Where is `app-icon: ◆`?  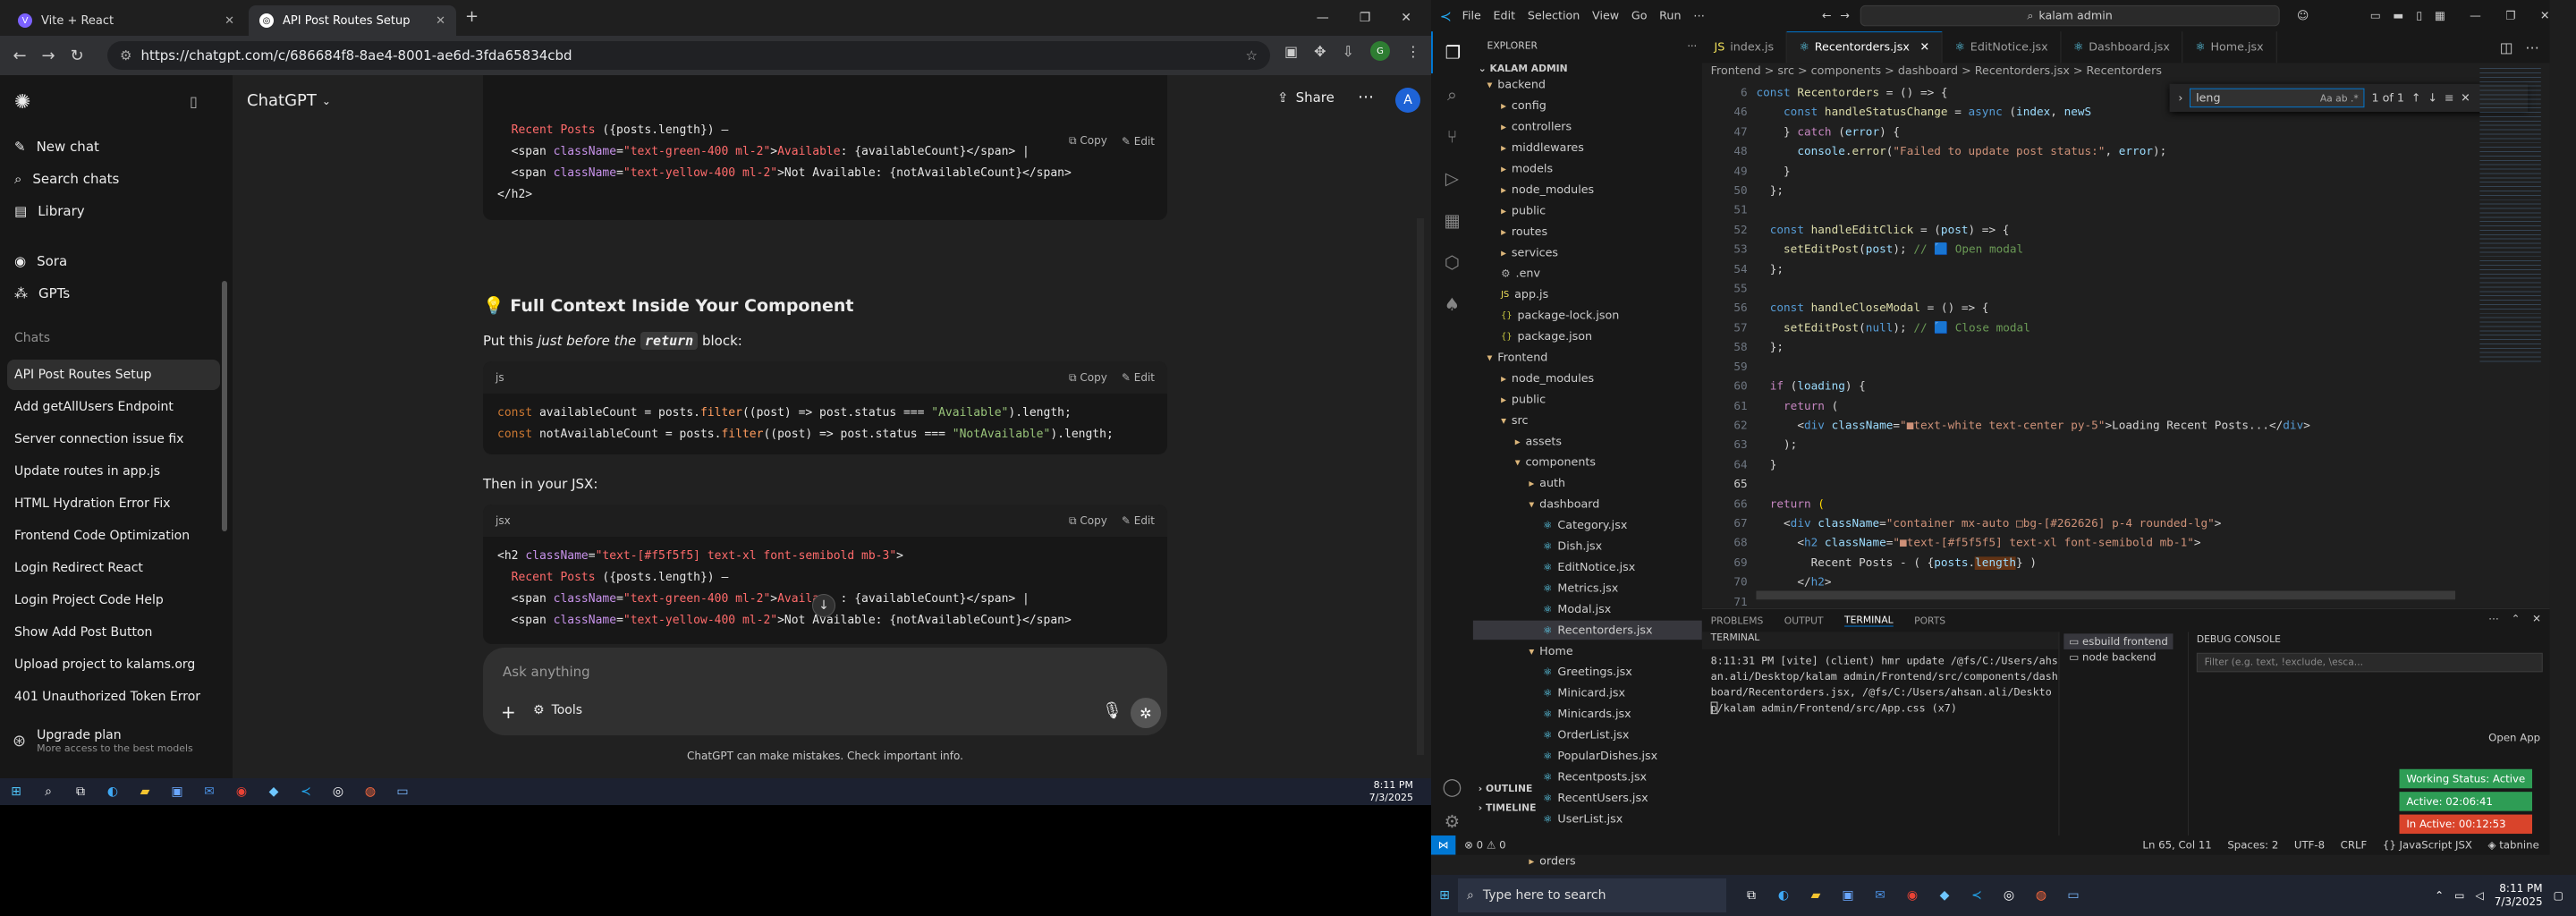 app-icon: ◆ is located at coordinates (1944, 895).